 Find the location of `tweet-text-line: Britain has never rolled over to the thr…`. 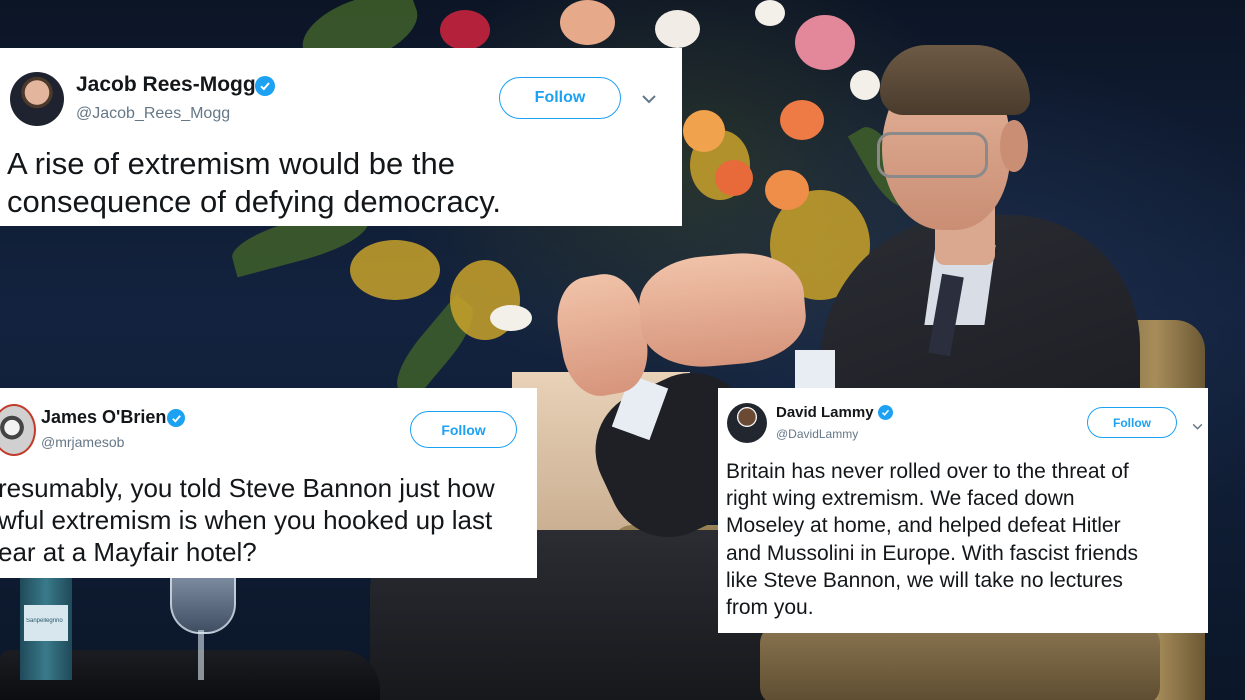

tweet-text-line: Britain has never rolled over to the thr… is located at coordinates (927, 471).